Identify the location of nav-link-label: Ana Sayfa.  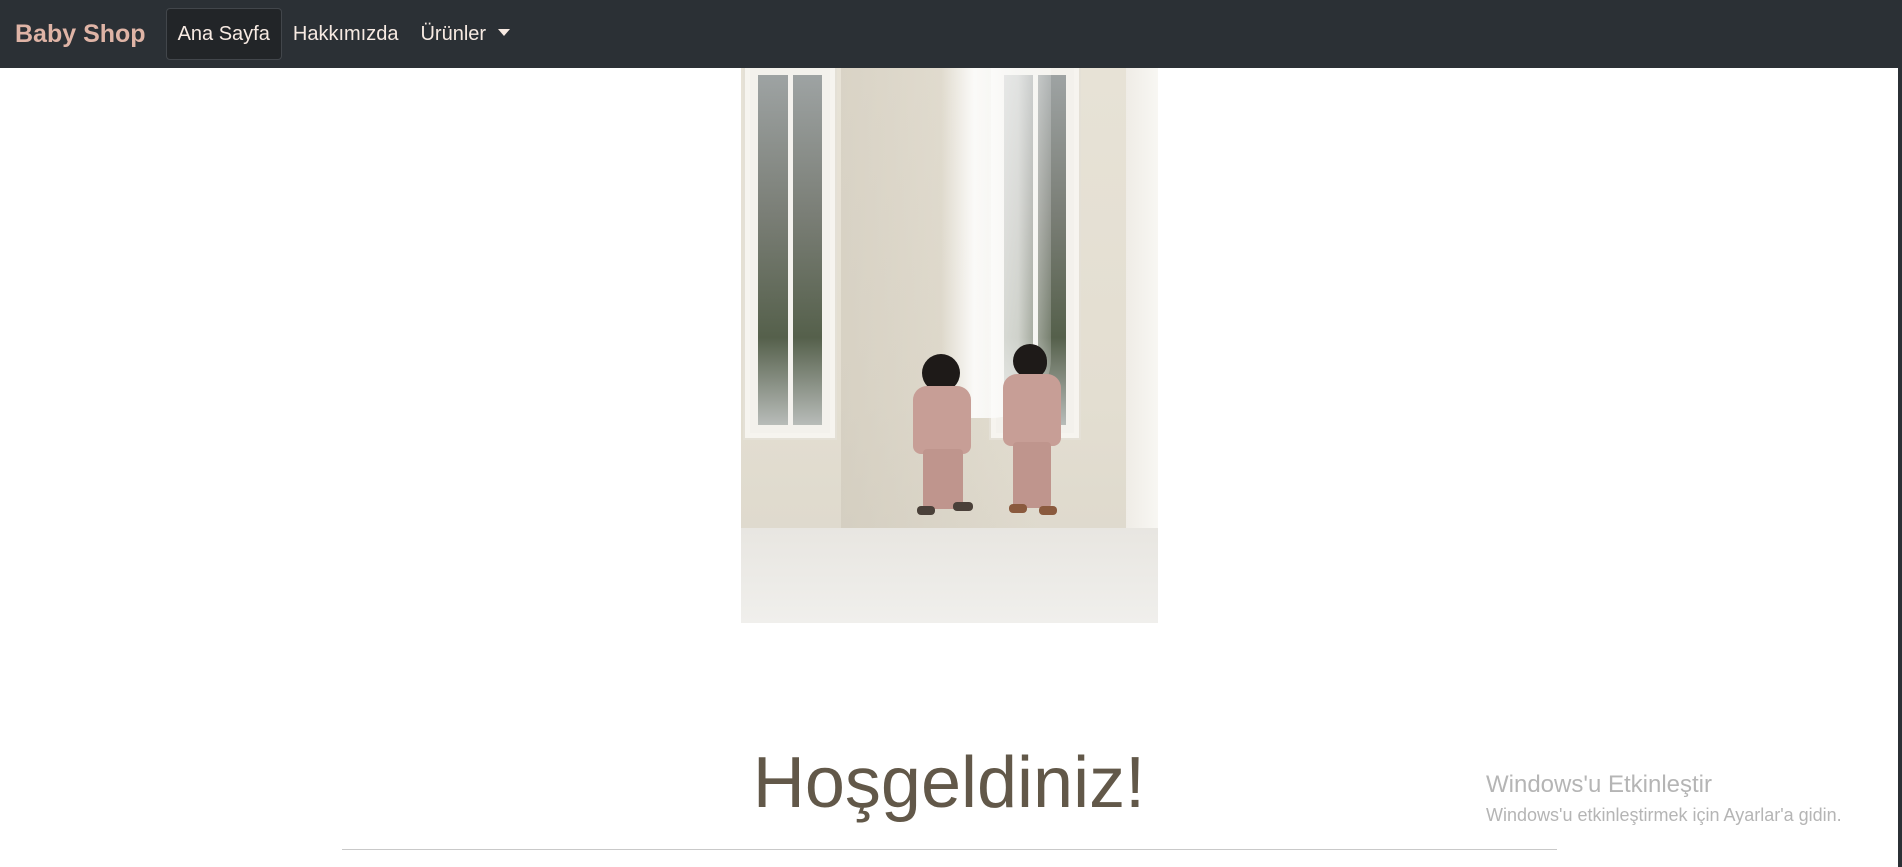
(223, 33).